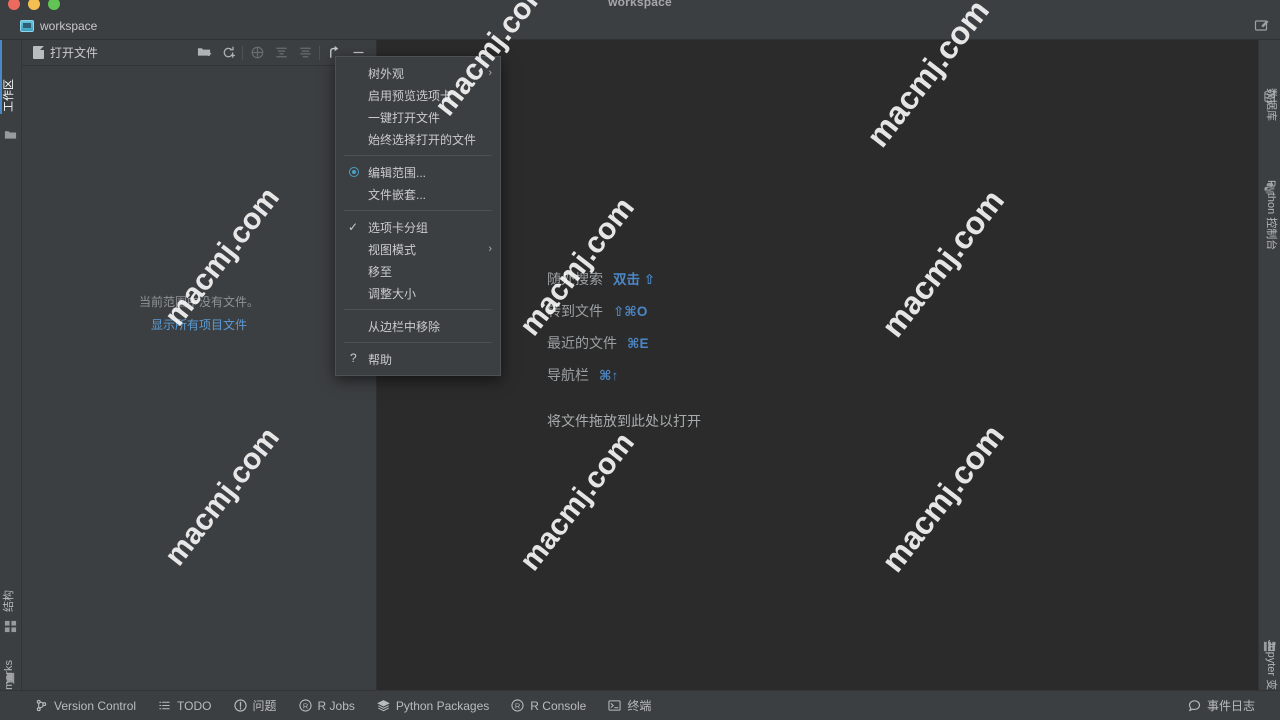 The width and height of the screenshot is (1280, 720). What do you see at coordinates (609, 375) in the screenshot?
I see `welcome-shortcut: ⌘↑` at bounding box center [609, 375].